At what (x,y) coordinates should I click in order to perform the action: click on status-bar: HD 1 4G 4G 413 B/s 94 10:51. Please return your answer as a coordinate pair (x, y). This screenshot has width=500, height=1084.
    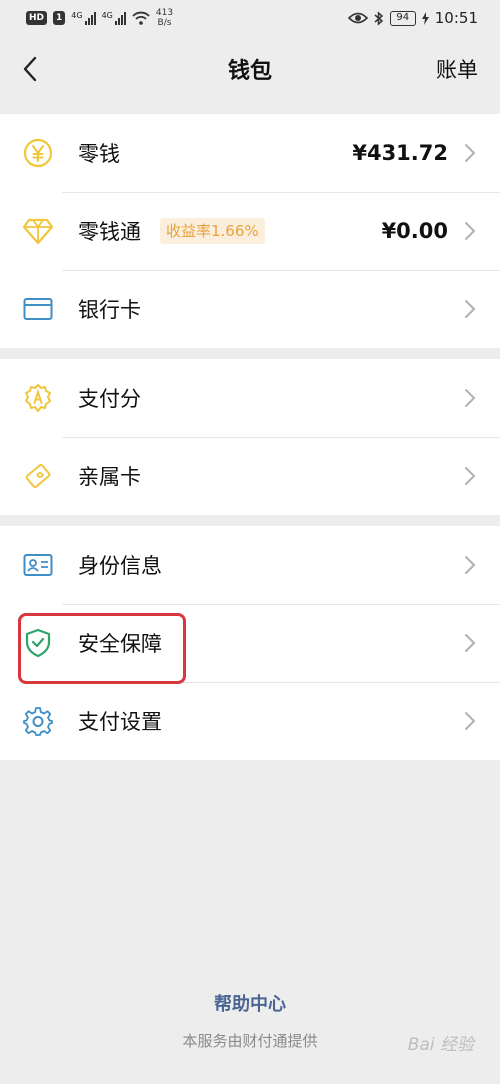
    Looking at the image, I should click on (250, 18).